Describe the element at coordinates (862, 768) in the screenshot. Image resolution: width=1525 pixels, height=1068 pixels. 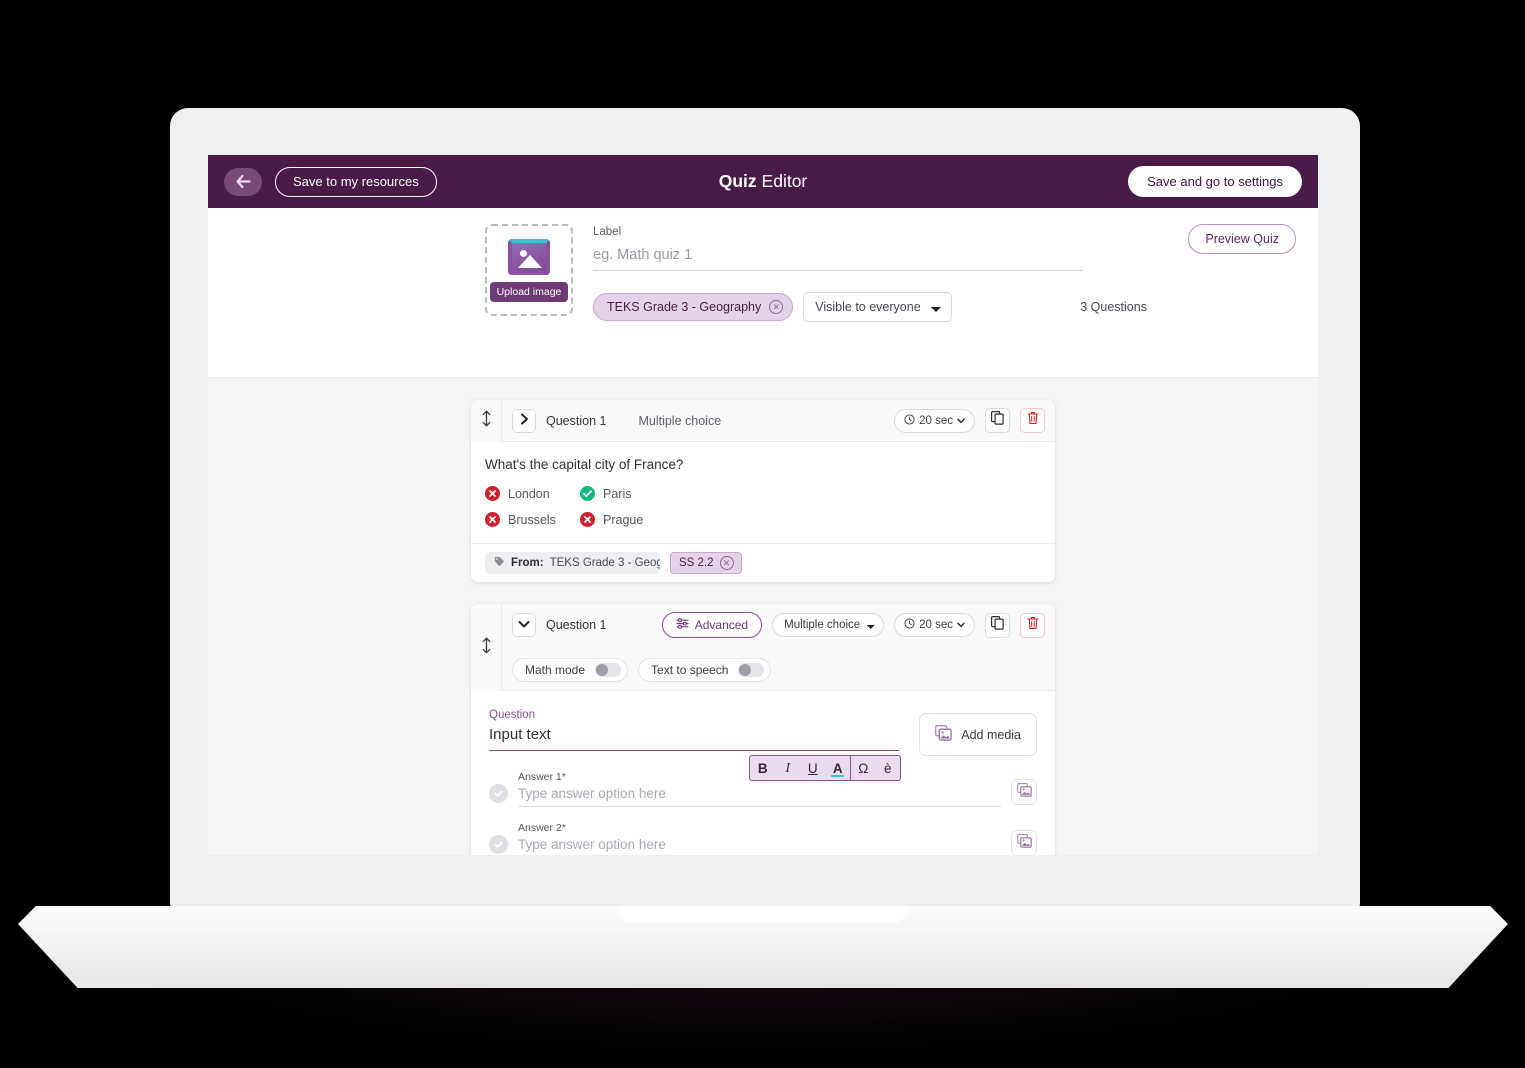
I see `special-character-icon: Ω` at that location.